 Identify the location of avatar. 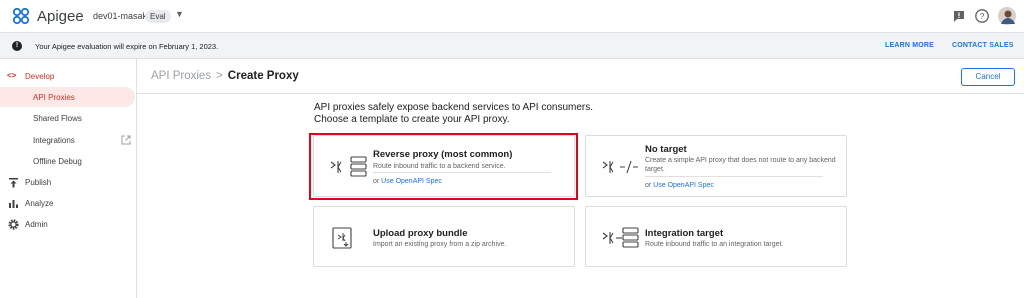
(1007, 16).